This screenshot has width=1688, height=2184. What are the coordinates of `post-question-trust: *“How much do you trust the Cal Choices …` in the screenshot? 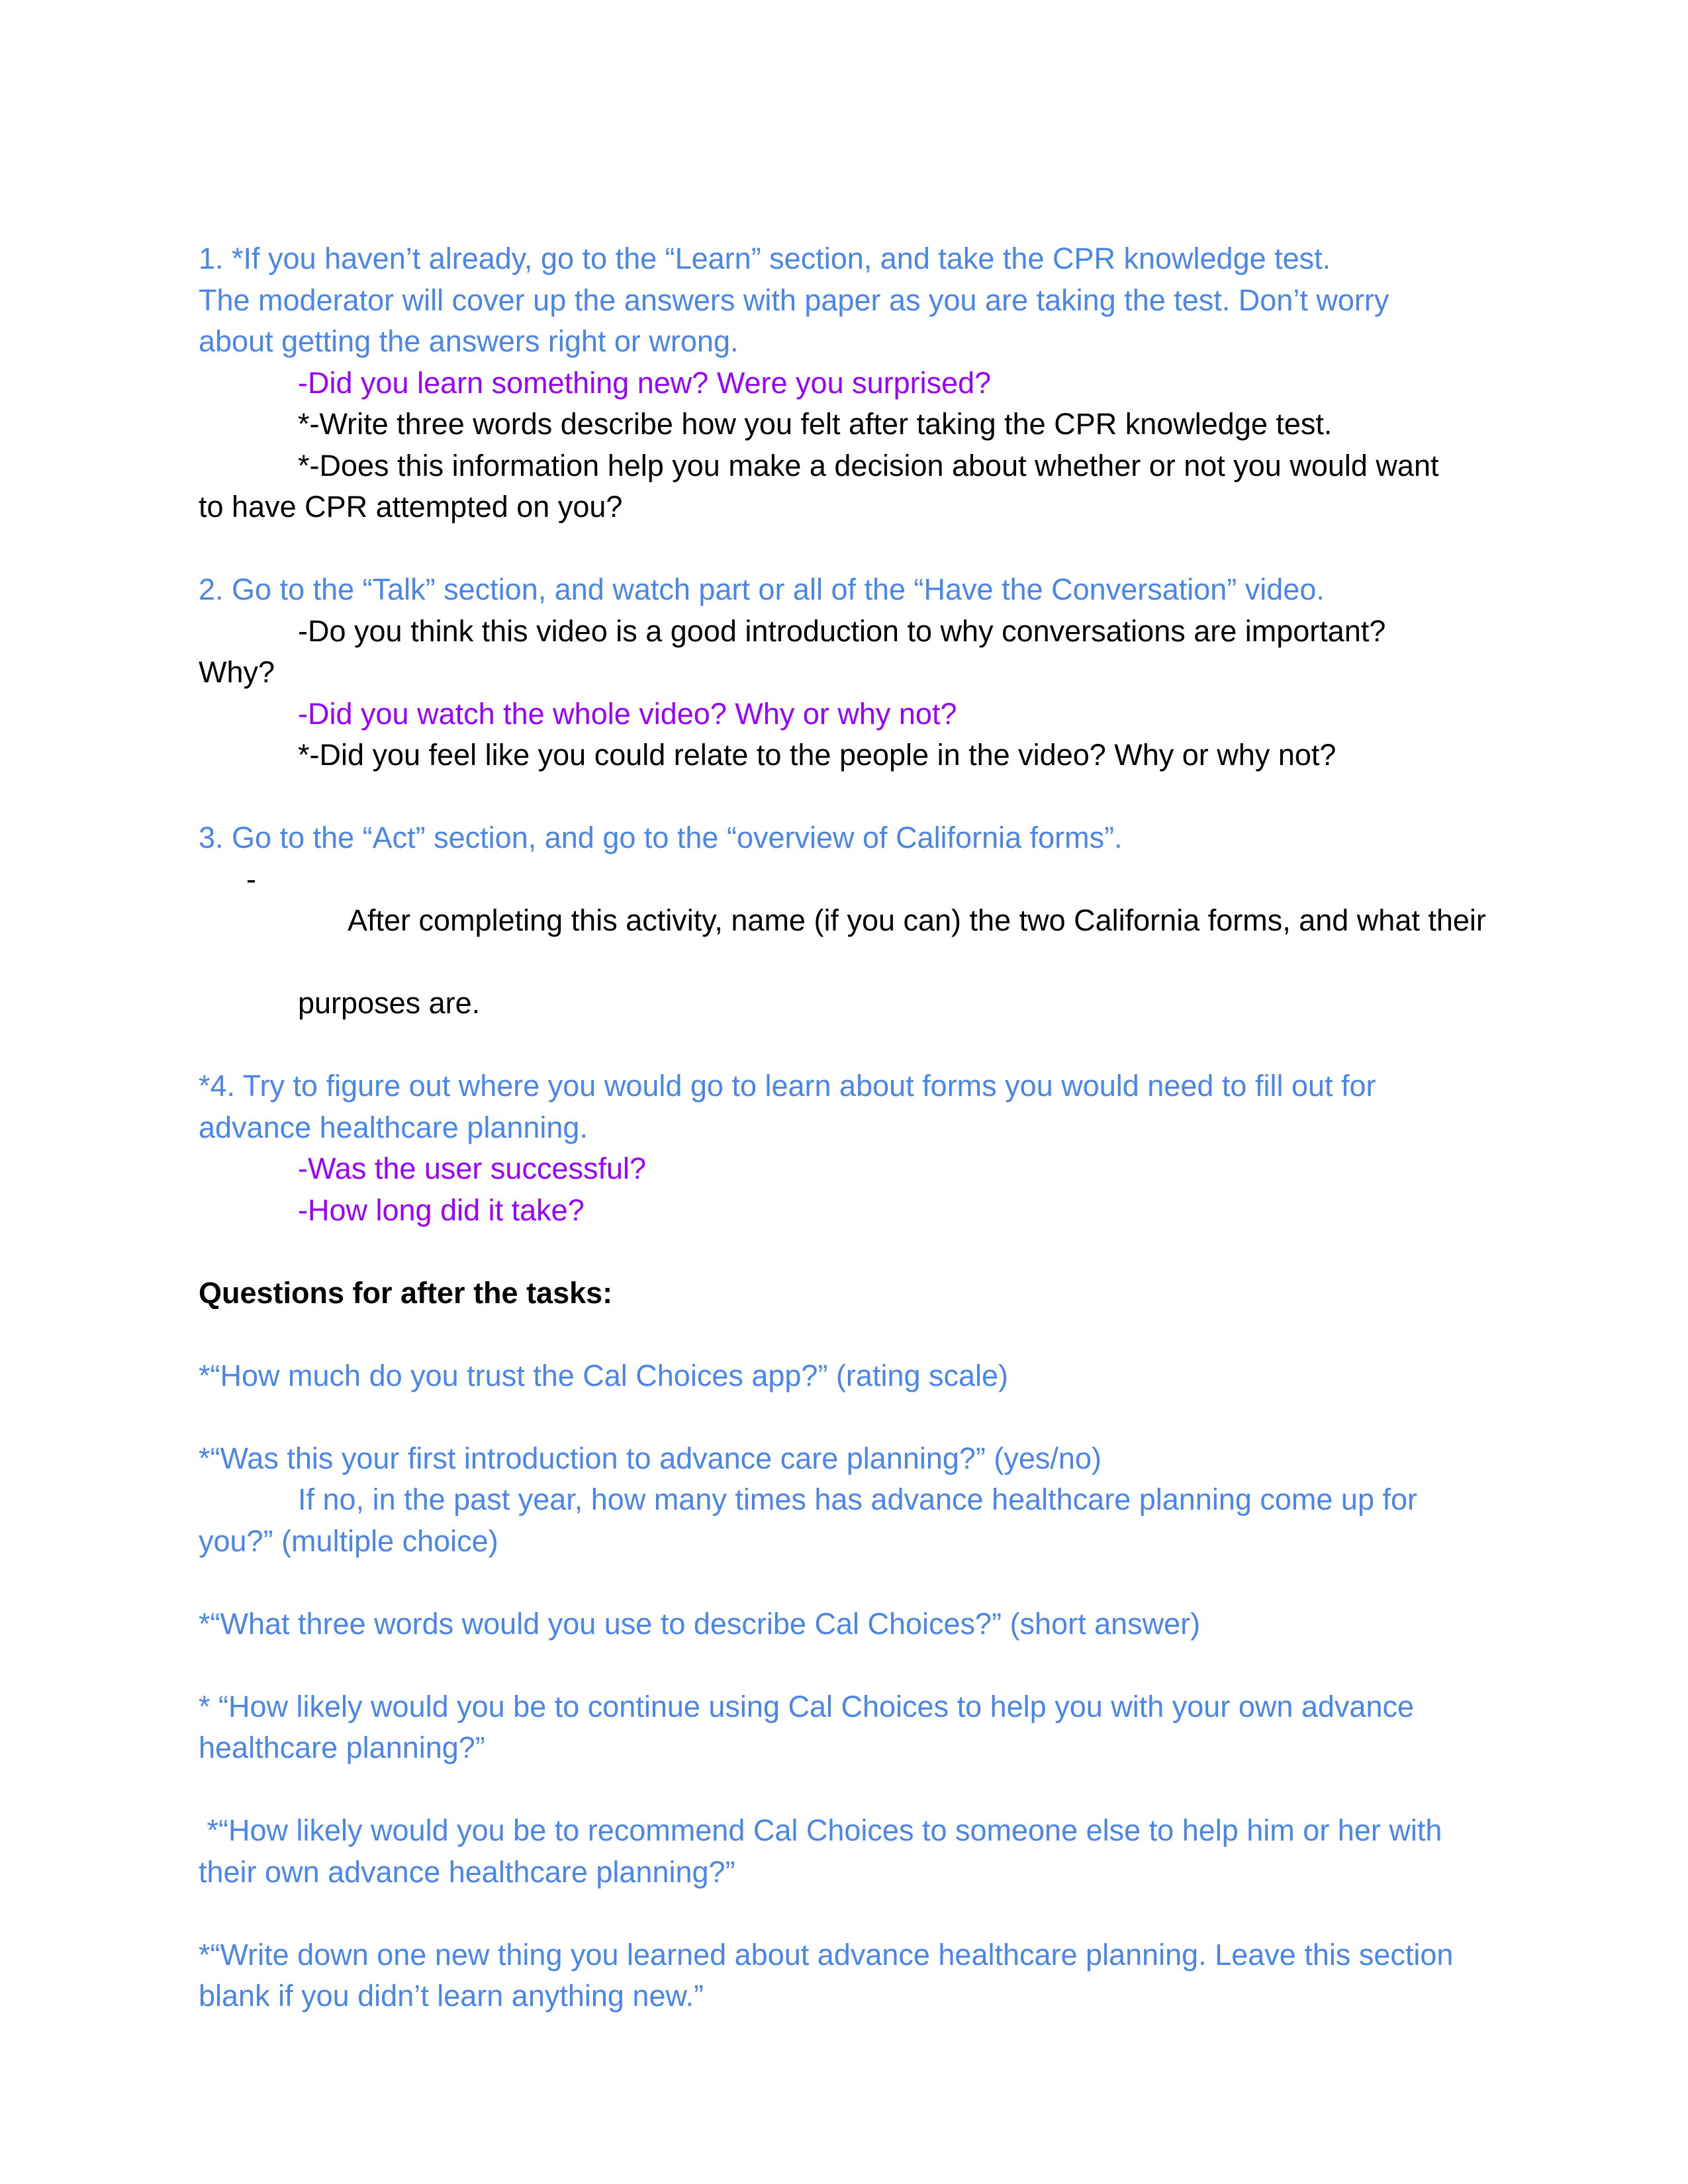 It's located at (604, 1375).